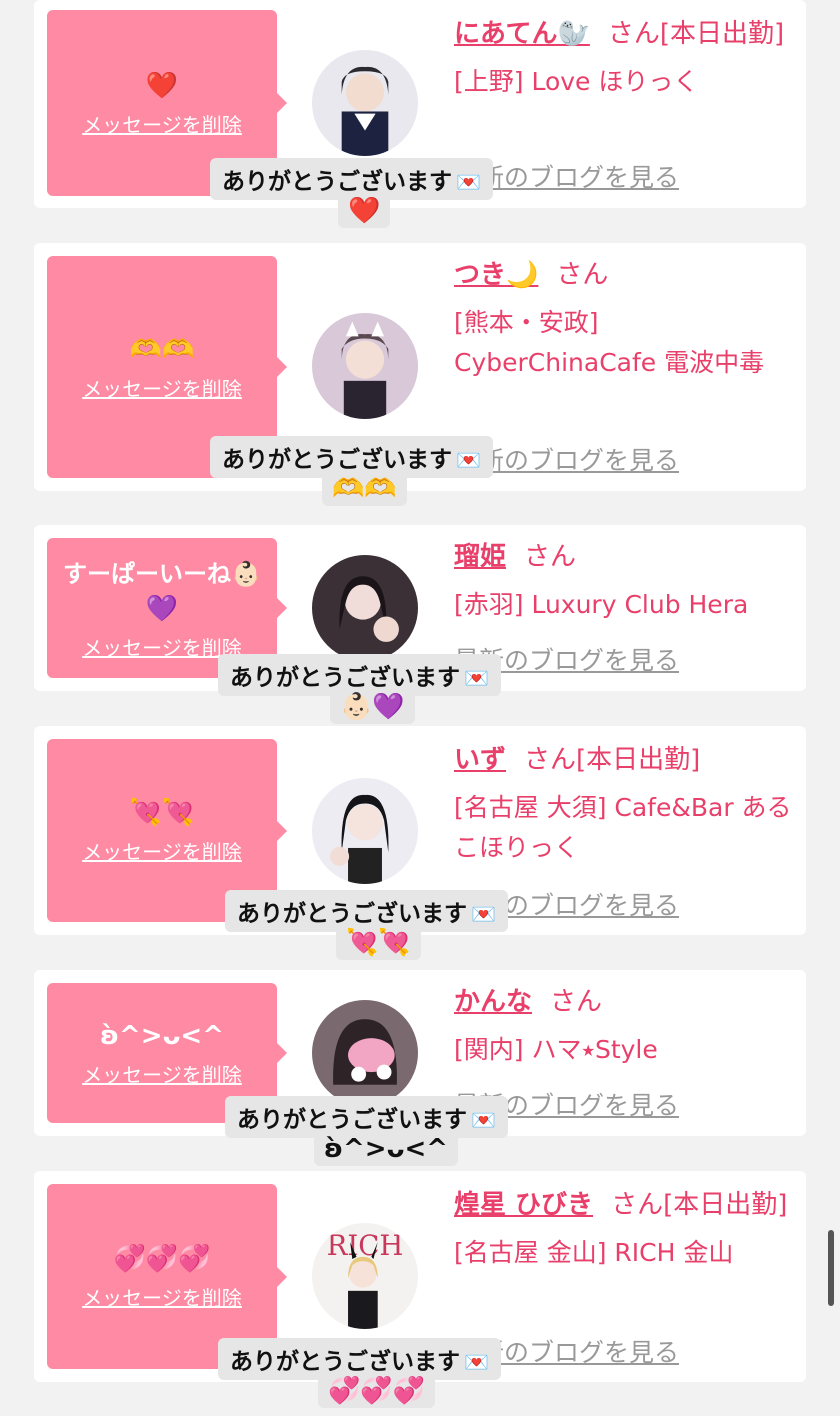 This screenshot has height=1416, width=840. Describe the element at coordinates (831, 1268) in the screenshot. I see `scrollbar` at that location.